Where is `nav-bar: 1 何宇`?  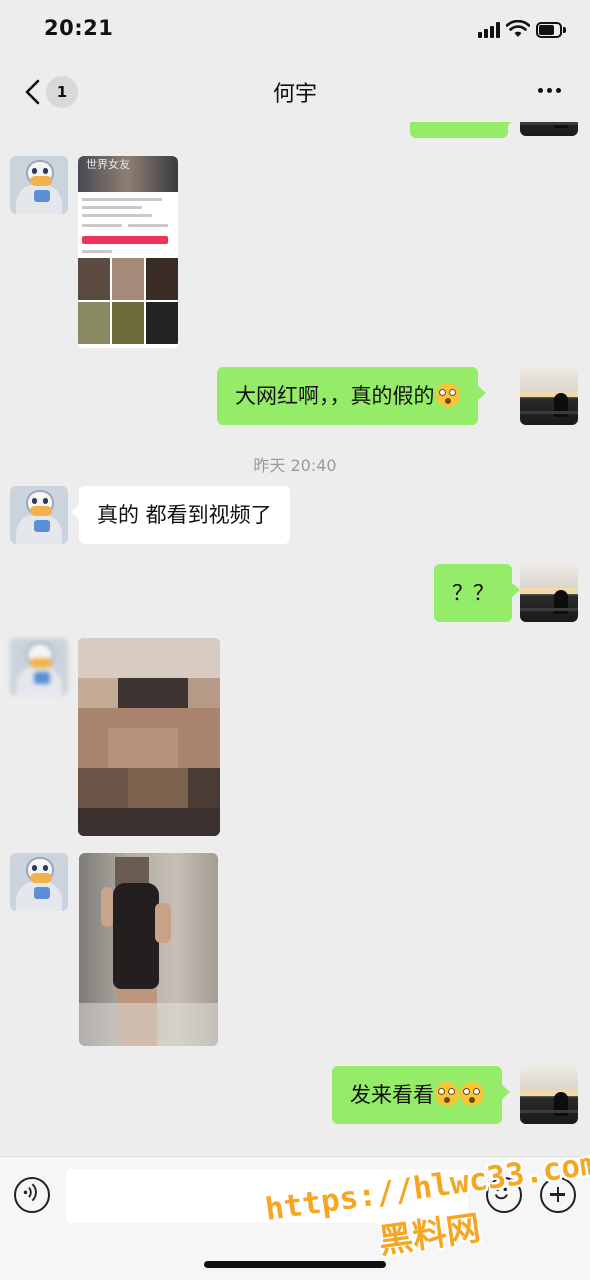
nav-bar: 1 何宇 is located at coordinates (295, 91).